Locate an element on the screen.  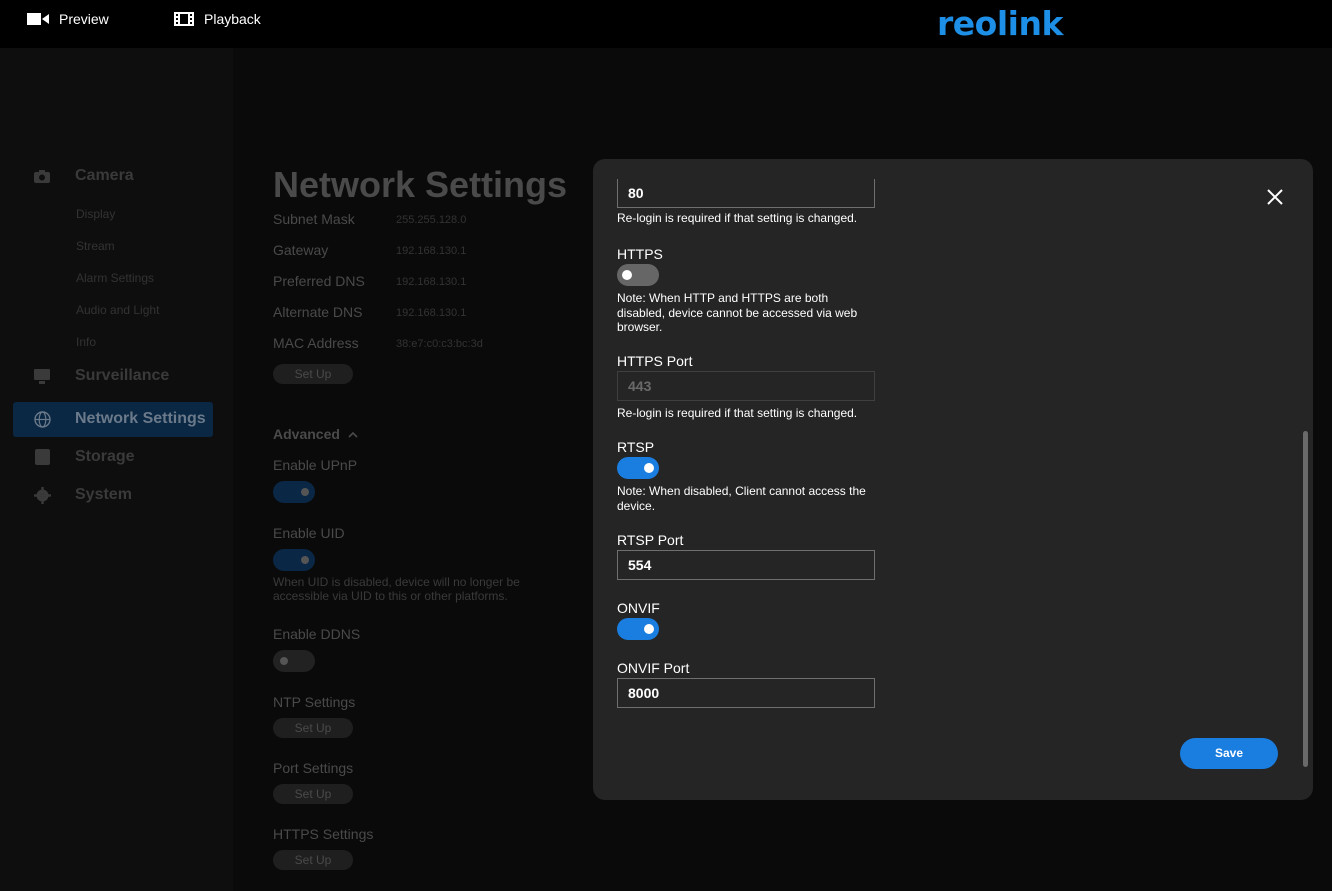
subnet-mask-label: Subnet Mask is located at coordinates (314, 219).